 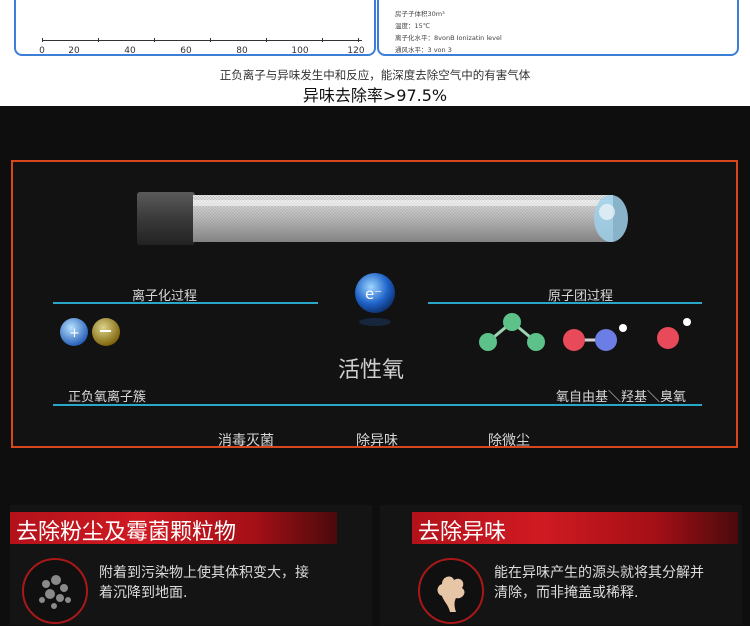 I want to click on feature-text-line: 着沉降到地面., so click(x=143, y=593).